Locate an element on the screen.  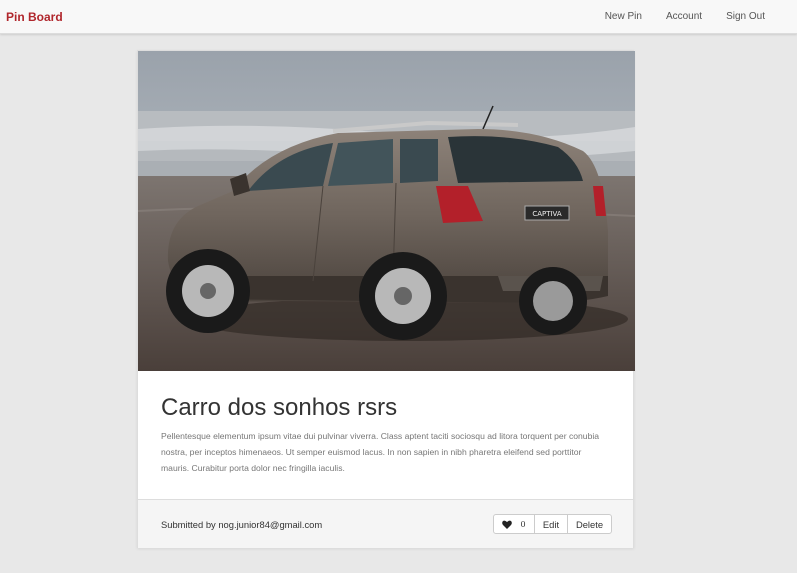
nav-links: New Pin Account Sign Out is located at coordinates (695, 17).